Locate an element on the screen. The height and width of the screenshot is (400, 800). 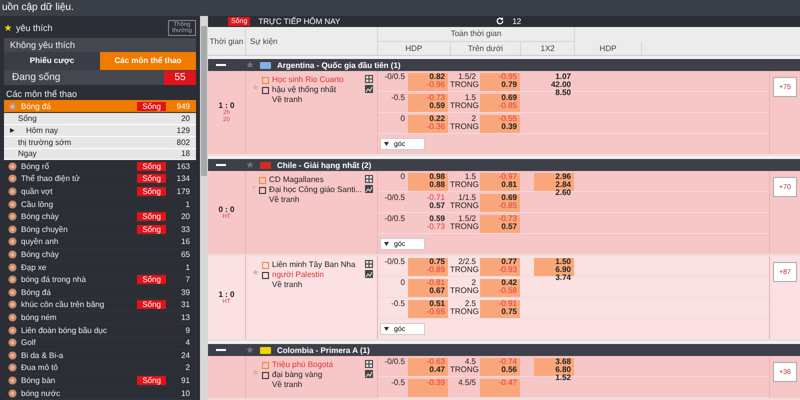
sport-count: 33 is located at coordinates (185, 229).